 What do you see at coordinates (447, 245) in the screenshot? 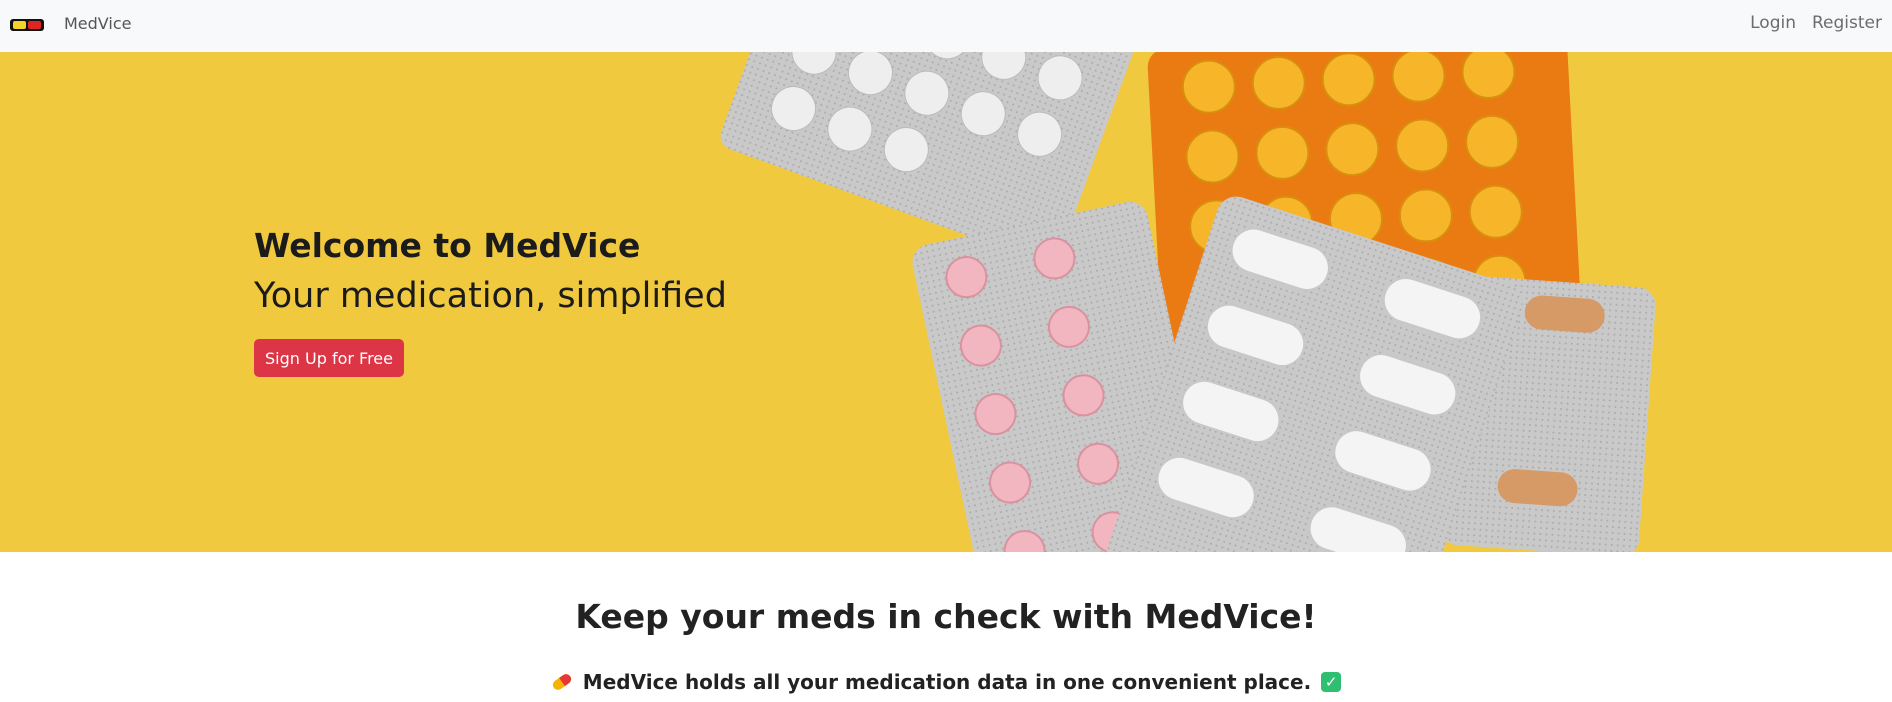
I see `hero-title: Welcome to MedVice` at bounding box center [447, 245].